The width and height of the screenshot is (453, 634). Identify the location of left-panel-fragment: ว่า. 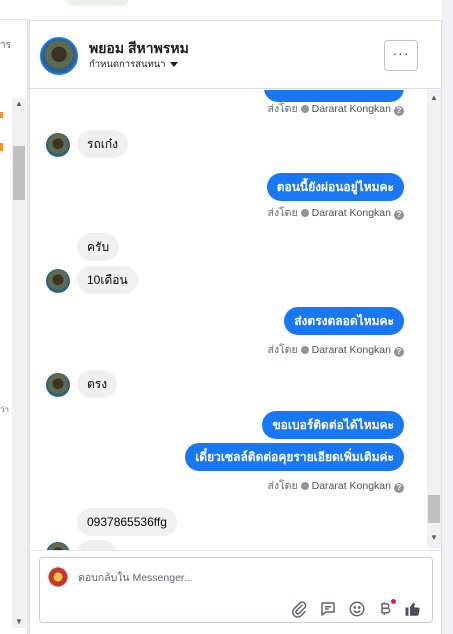
(4, 409).